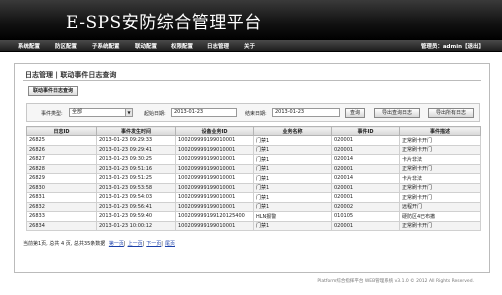 This screenshot has width=502, height=295. Describe the element at coordinates (106, 46) in the screenshot. I see `nav-subsystem-config: 子系统配置` at that location.